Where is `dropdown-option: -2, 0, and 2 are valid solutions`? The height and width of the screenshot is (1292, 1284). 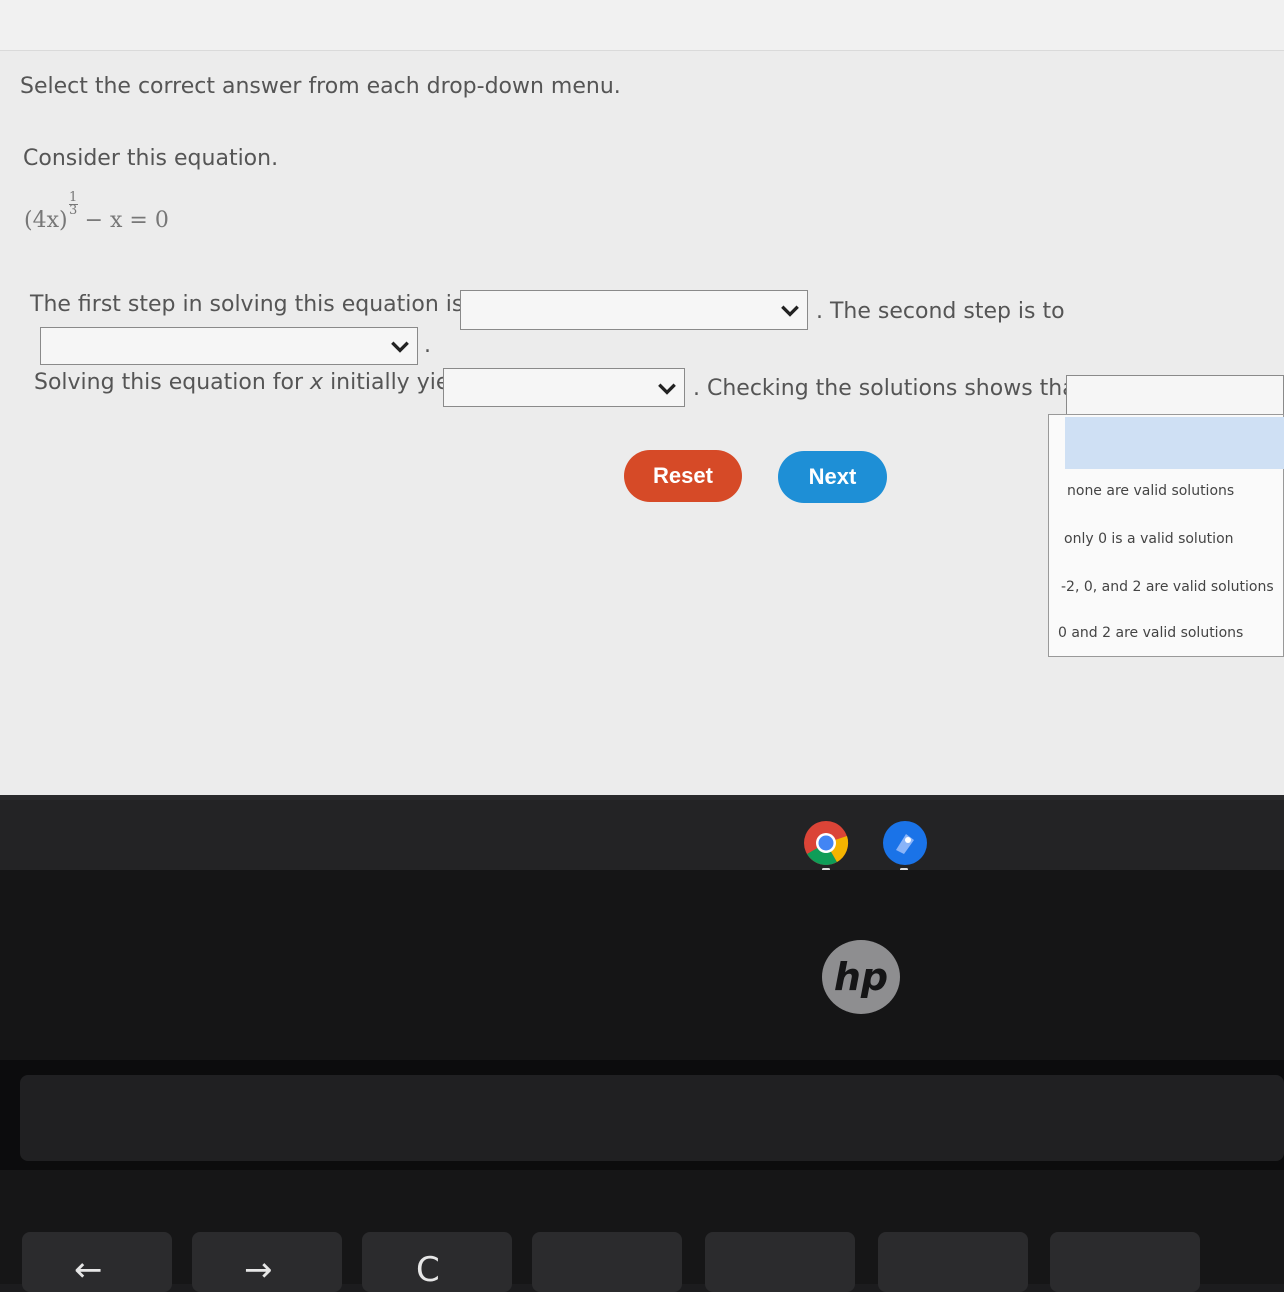
dropdown-option: -2, 0, and 2 are valid solutions is located at coordinates (1167, 587).